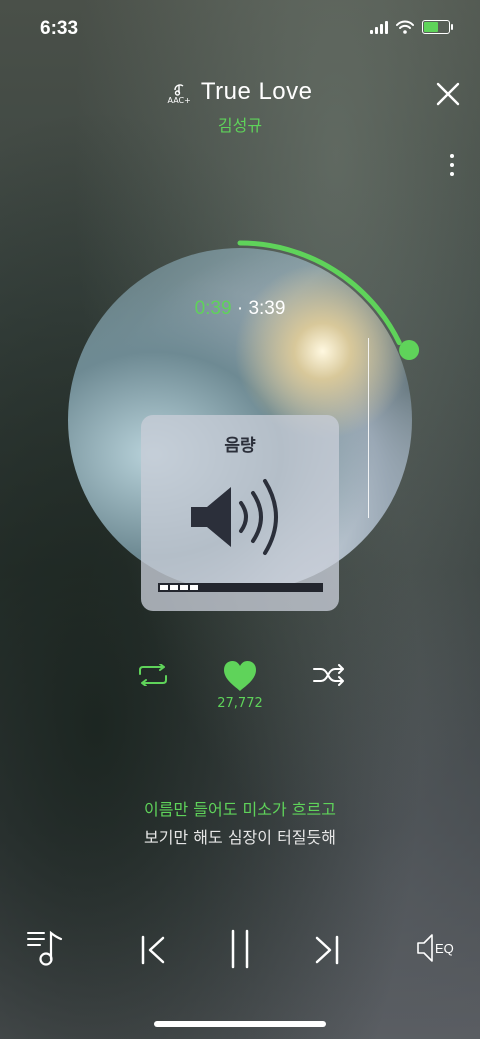 Image resolution: width=480 pixels, height=1039 pixels. What do you see at coordinates (425, 948) in the screenshot?
I see `eq-icon` at bounding box center [425, 948].